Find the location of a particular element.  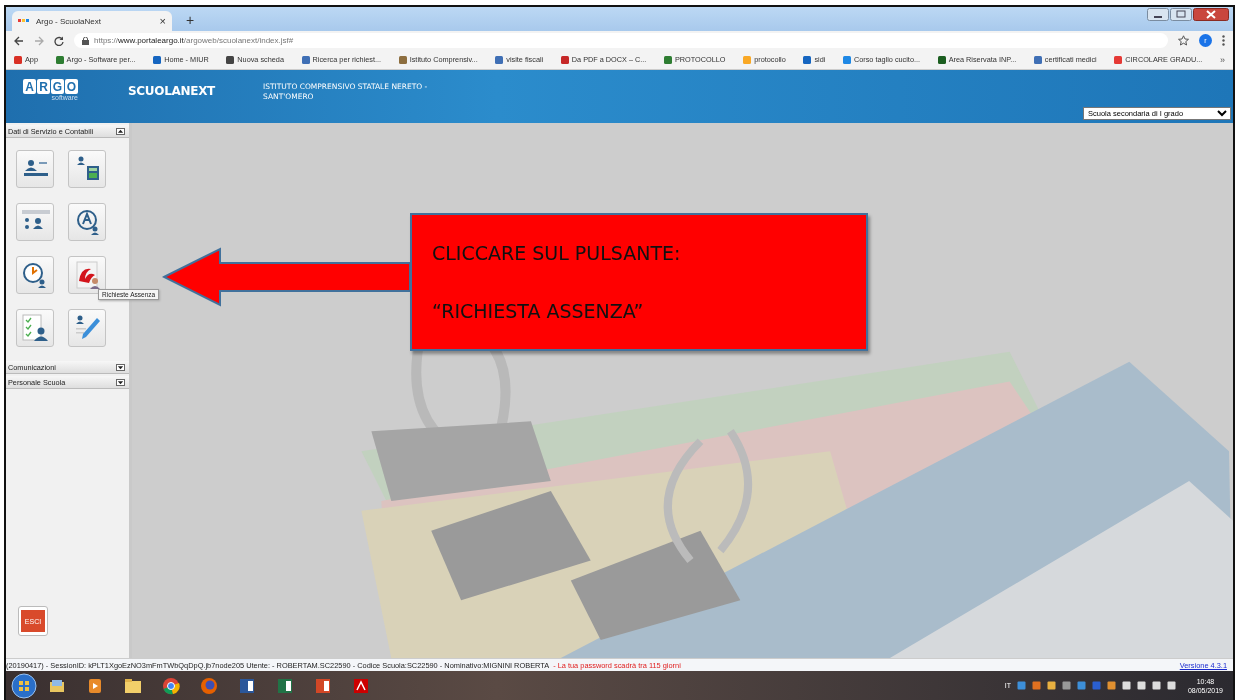

browser-tab: Argo - ScuolaNext × is located at coordinates (92, 21).